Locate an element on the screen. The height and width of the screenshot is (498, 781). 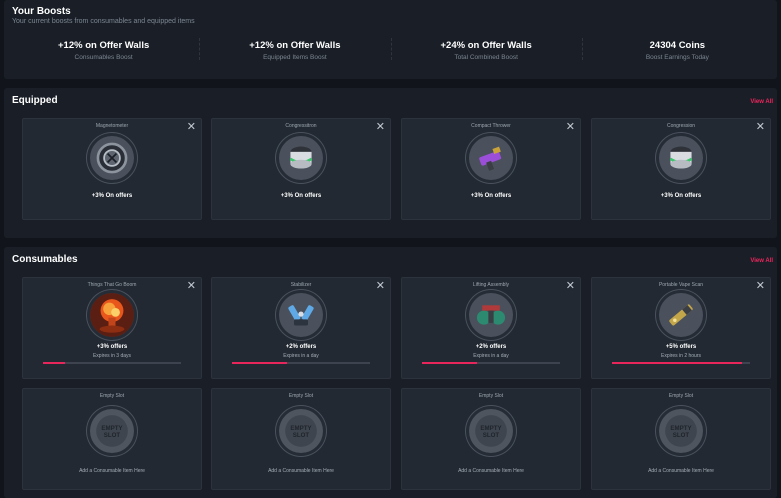
stat-consumables-boost: +12% on Offer Walls Consumables Boost is located at coordinates (103, 50).